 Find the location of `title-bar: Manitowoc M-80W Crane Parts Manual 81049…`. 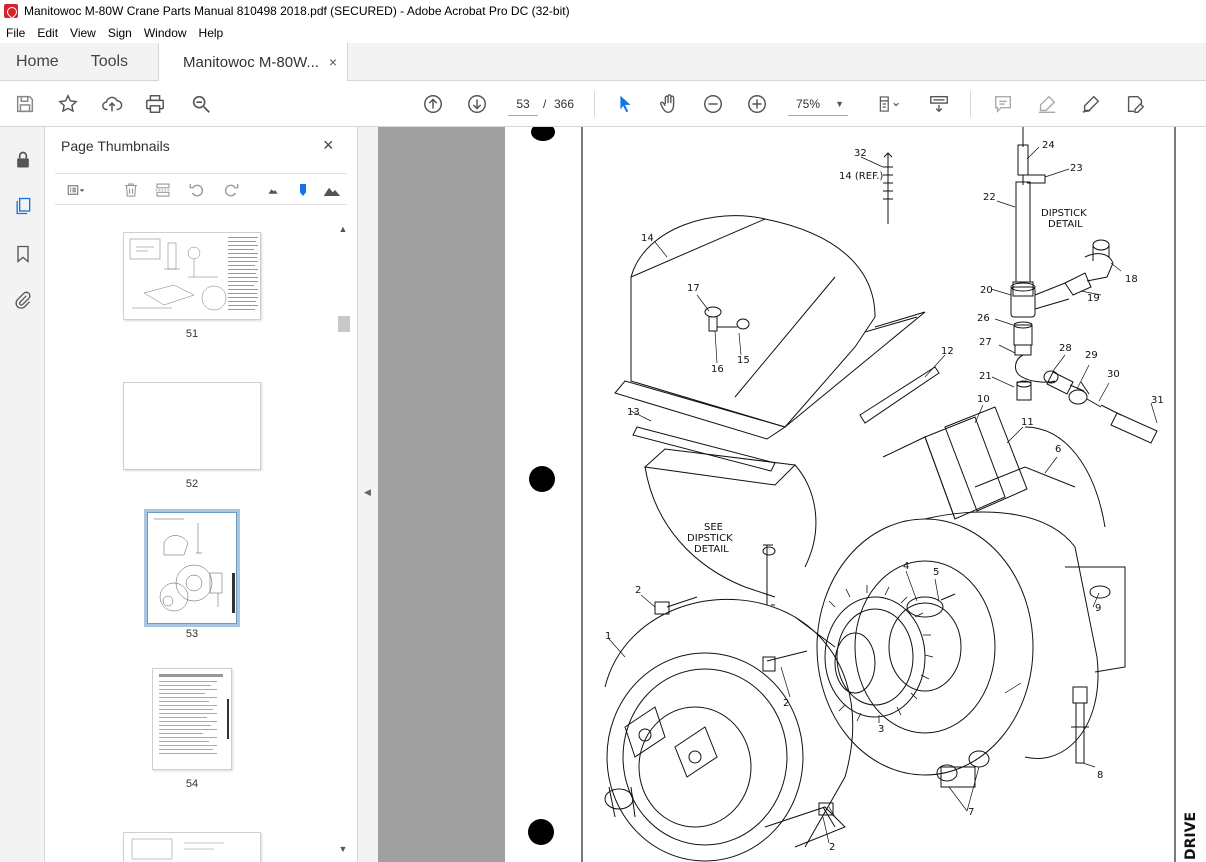

title-bar: Manitowoc M-80W Crane Parts Manual 81049… is located at coordinates (603, 11).